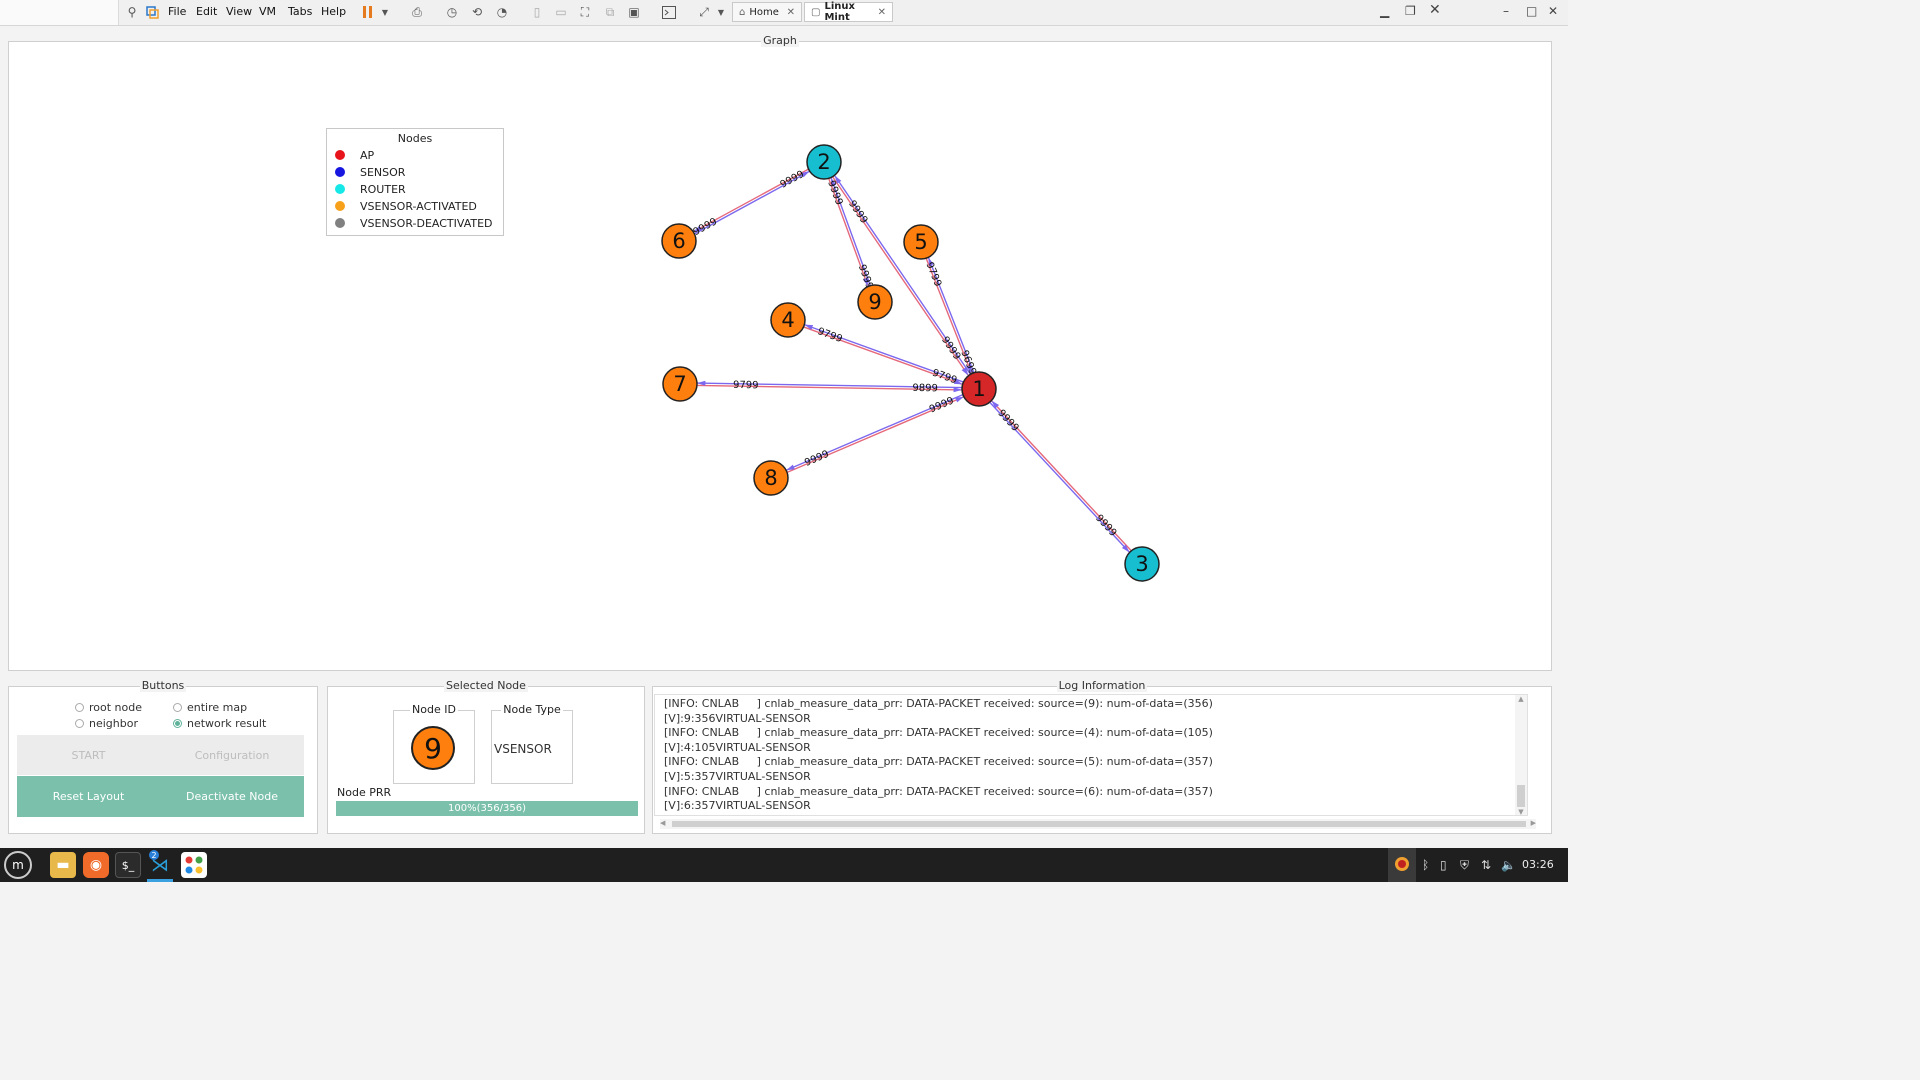 The height and width of the screenshot is (1080, 1920). What do you see at coordinates (1410, 11) in the screenshot?
I see `vm-restore-icon: ❐` at bounding box center [1410, 11].